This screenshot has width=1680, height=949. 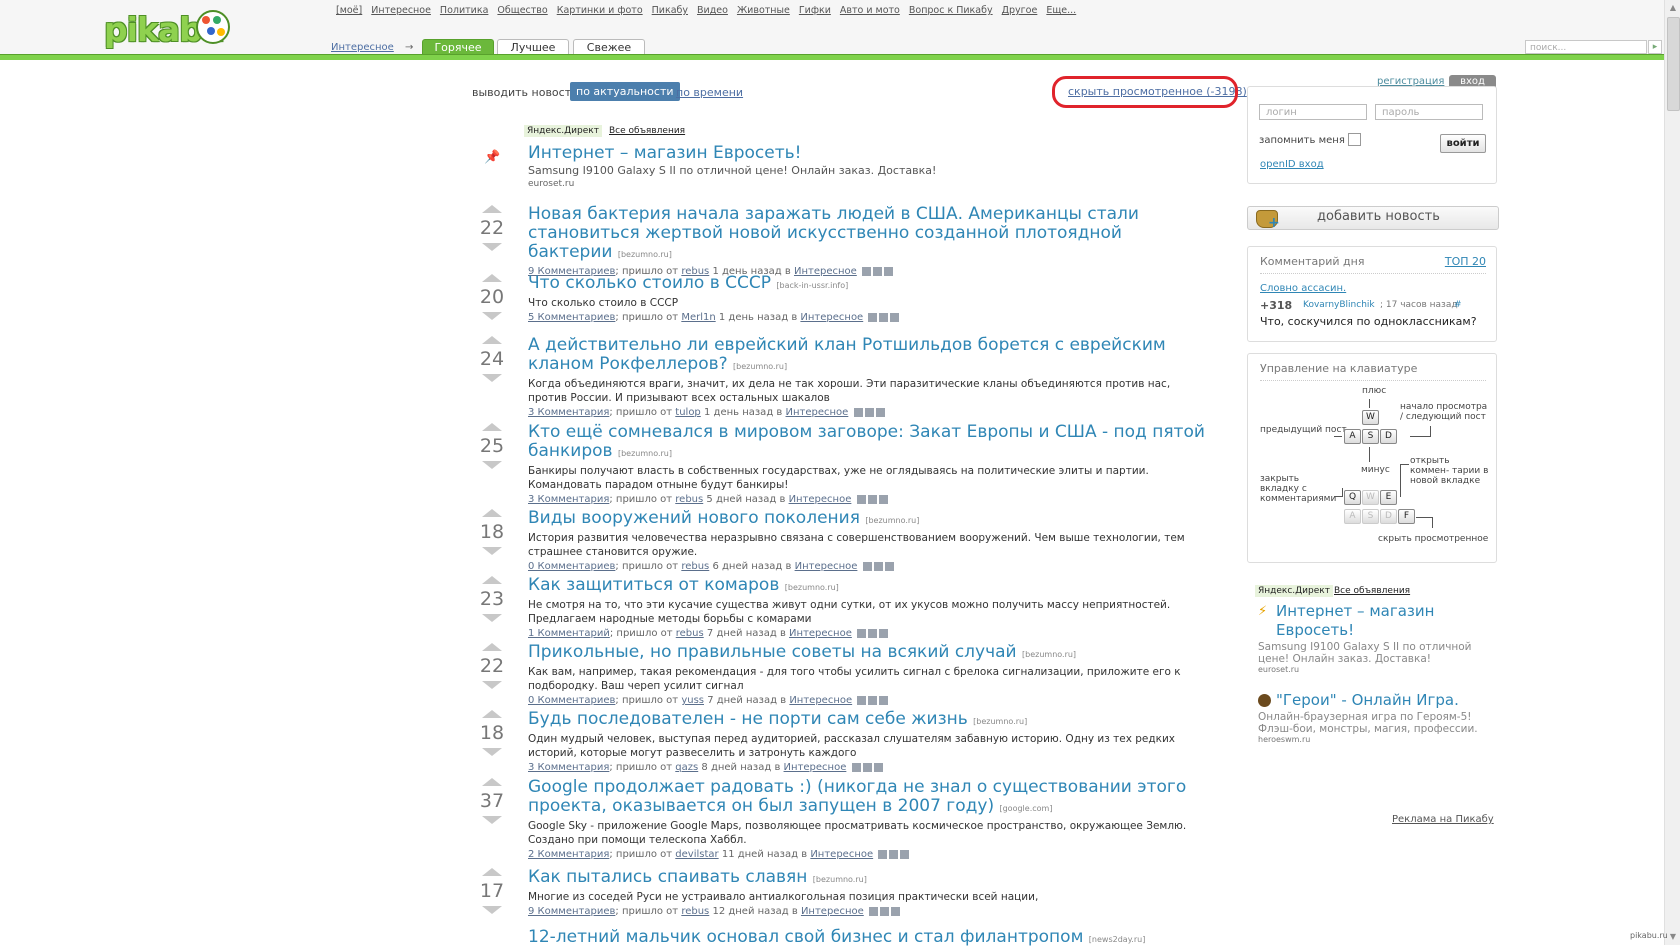 I want to click on sort-by-relevance-button: по актуальности, so click(x=625, y=91).